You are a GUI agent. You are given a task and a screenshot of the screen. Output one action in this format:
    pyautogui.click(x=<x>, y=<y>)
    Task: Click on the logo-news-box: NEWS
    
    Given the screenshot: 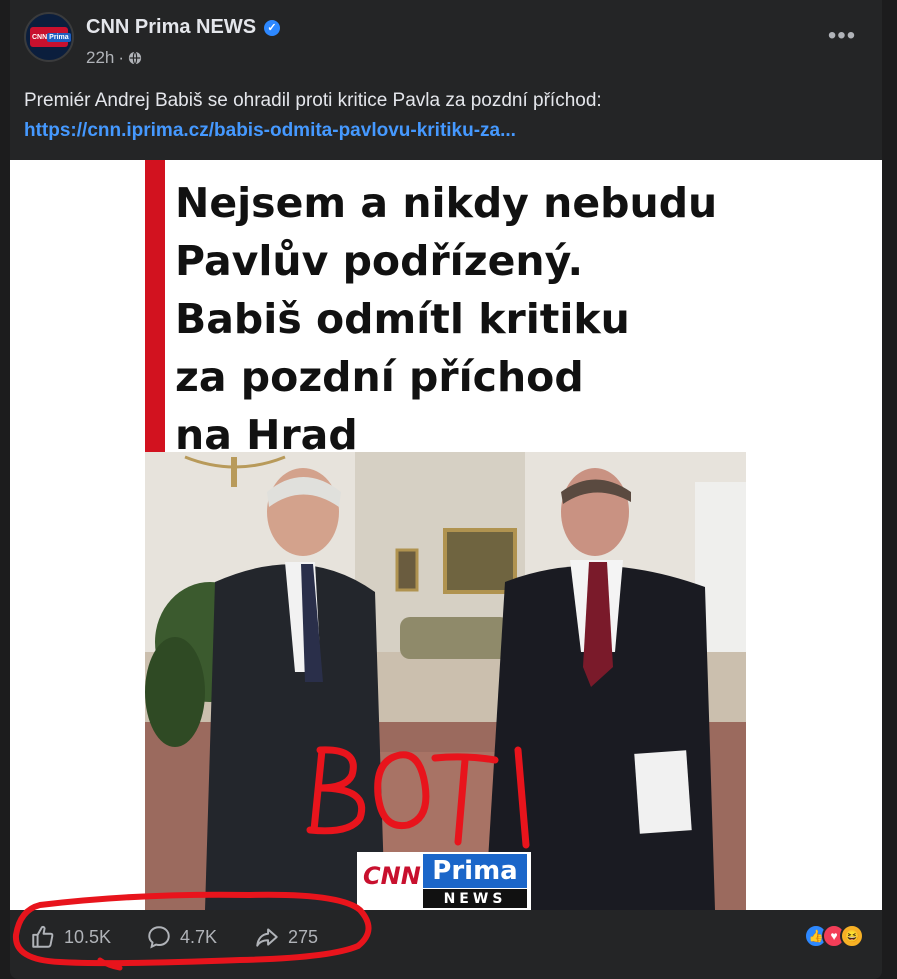 What is the action you would take?
    pyautogui.click(x=475, y=898)
    